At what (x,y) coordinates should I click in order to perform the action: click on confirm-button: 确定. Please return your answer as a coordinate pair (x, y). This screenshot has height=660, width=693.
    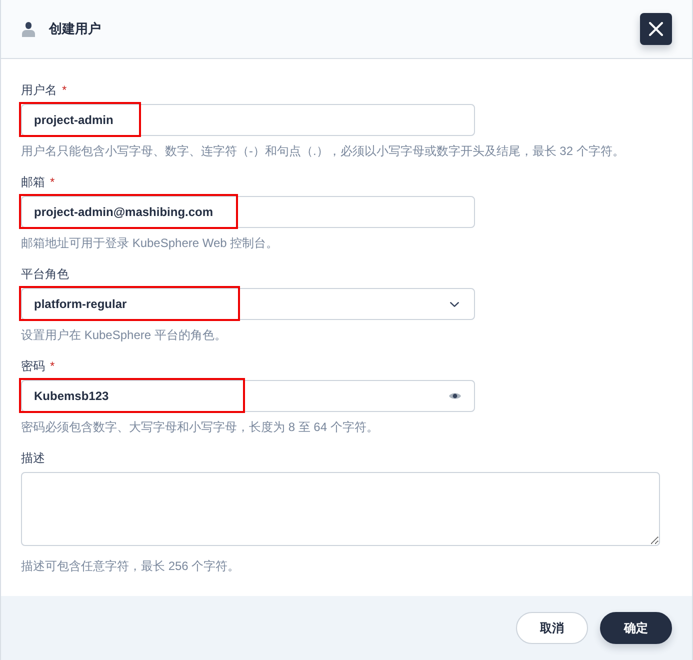
    Looking at the image, I should click on (636, 628).